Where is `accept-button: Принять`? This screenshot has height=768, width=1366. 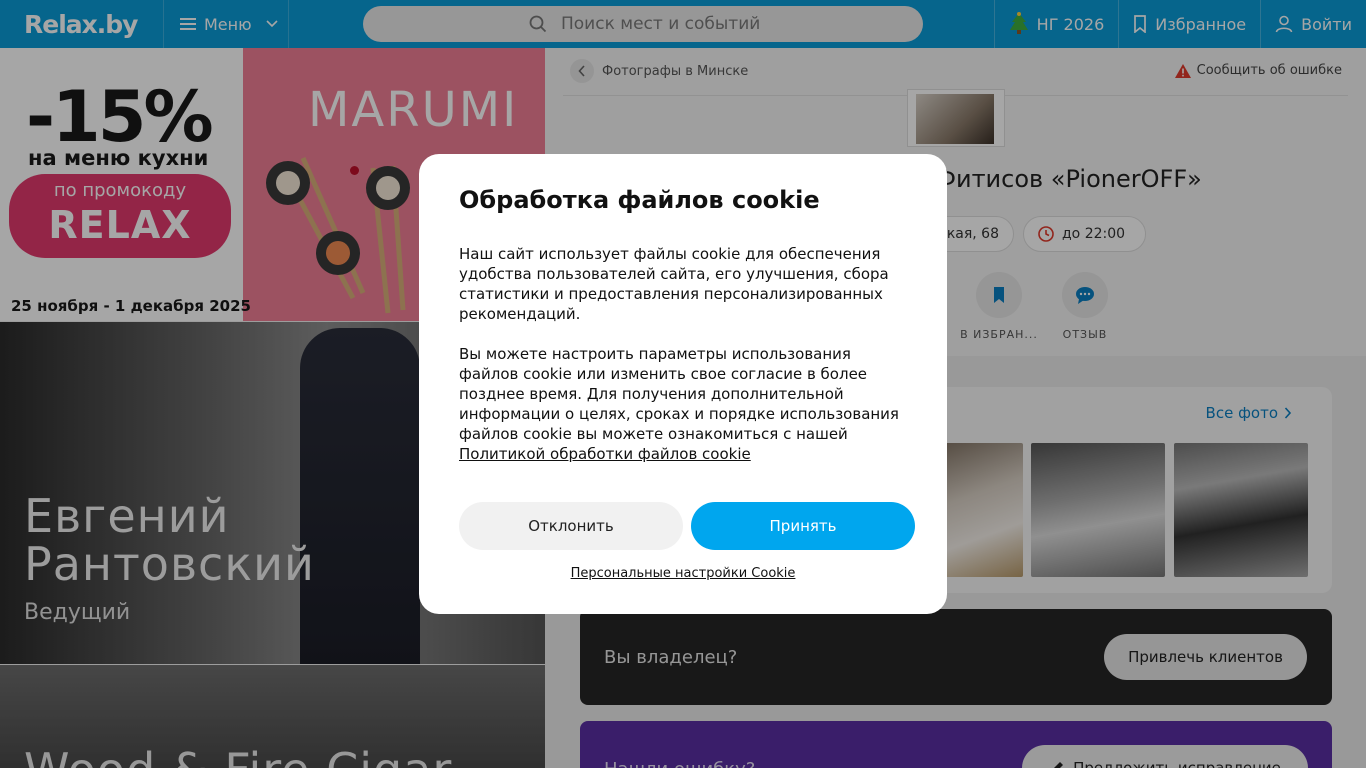
accept-button: Принять is located at coordinates (803, 526).